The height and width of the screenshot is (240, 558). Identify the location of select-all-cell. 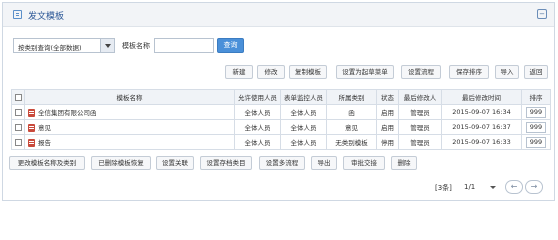
(18, 97).